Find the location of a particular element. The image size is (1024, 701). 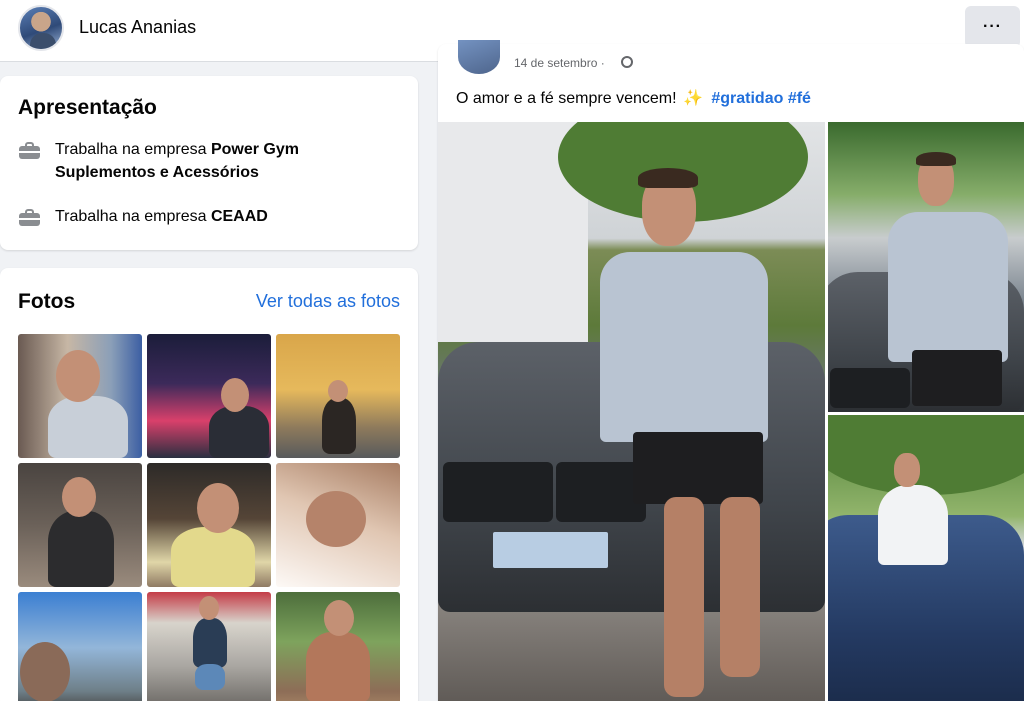

photos-title: Fotos is located at coordinates (47, 301).